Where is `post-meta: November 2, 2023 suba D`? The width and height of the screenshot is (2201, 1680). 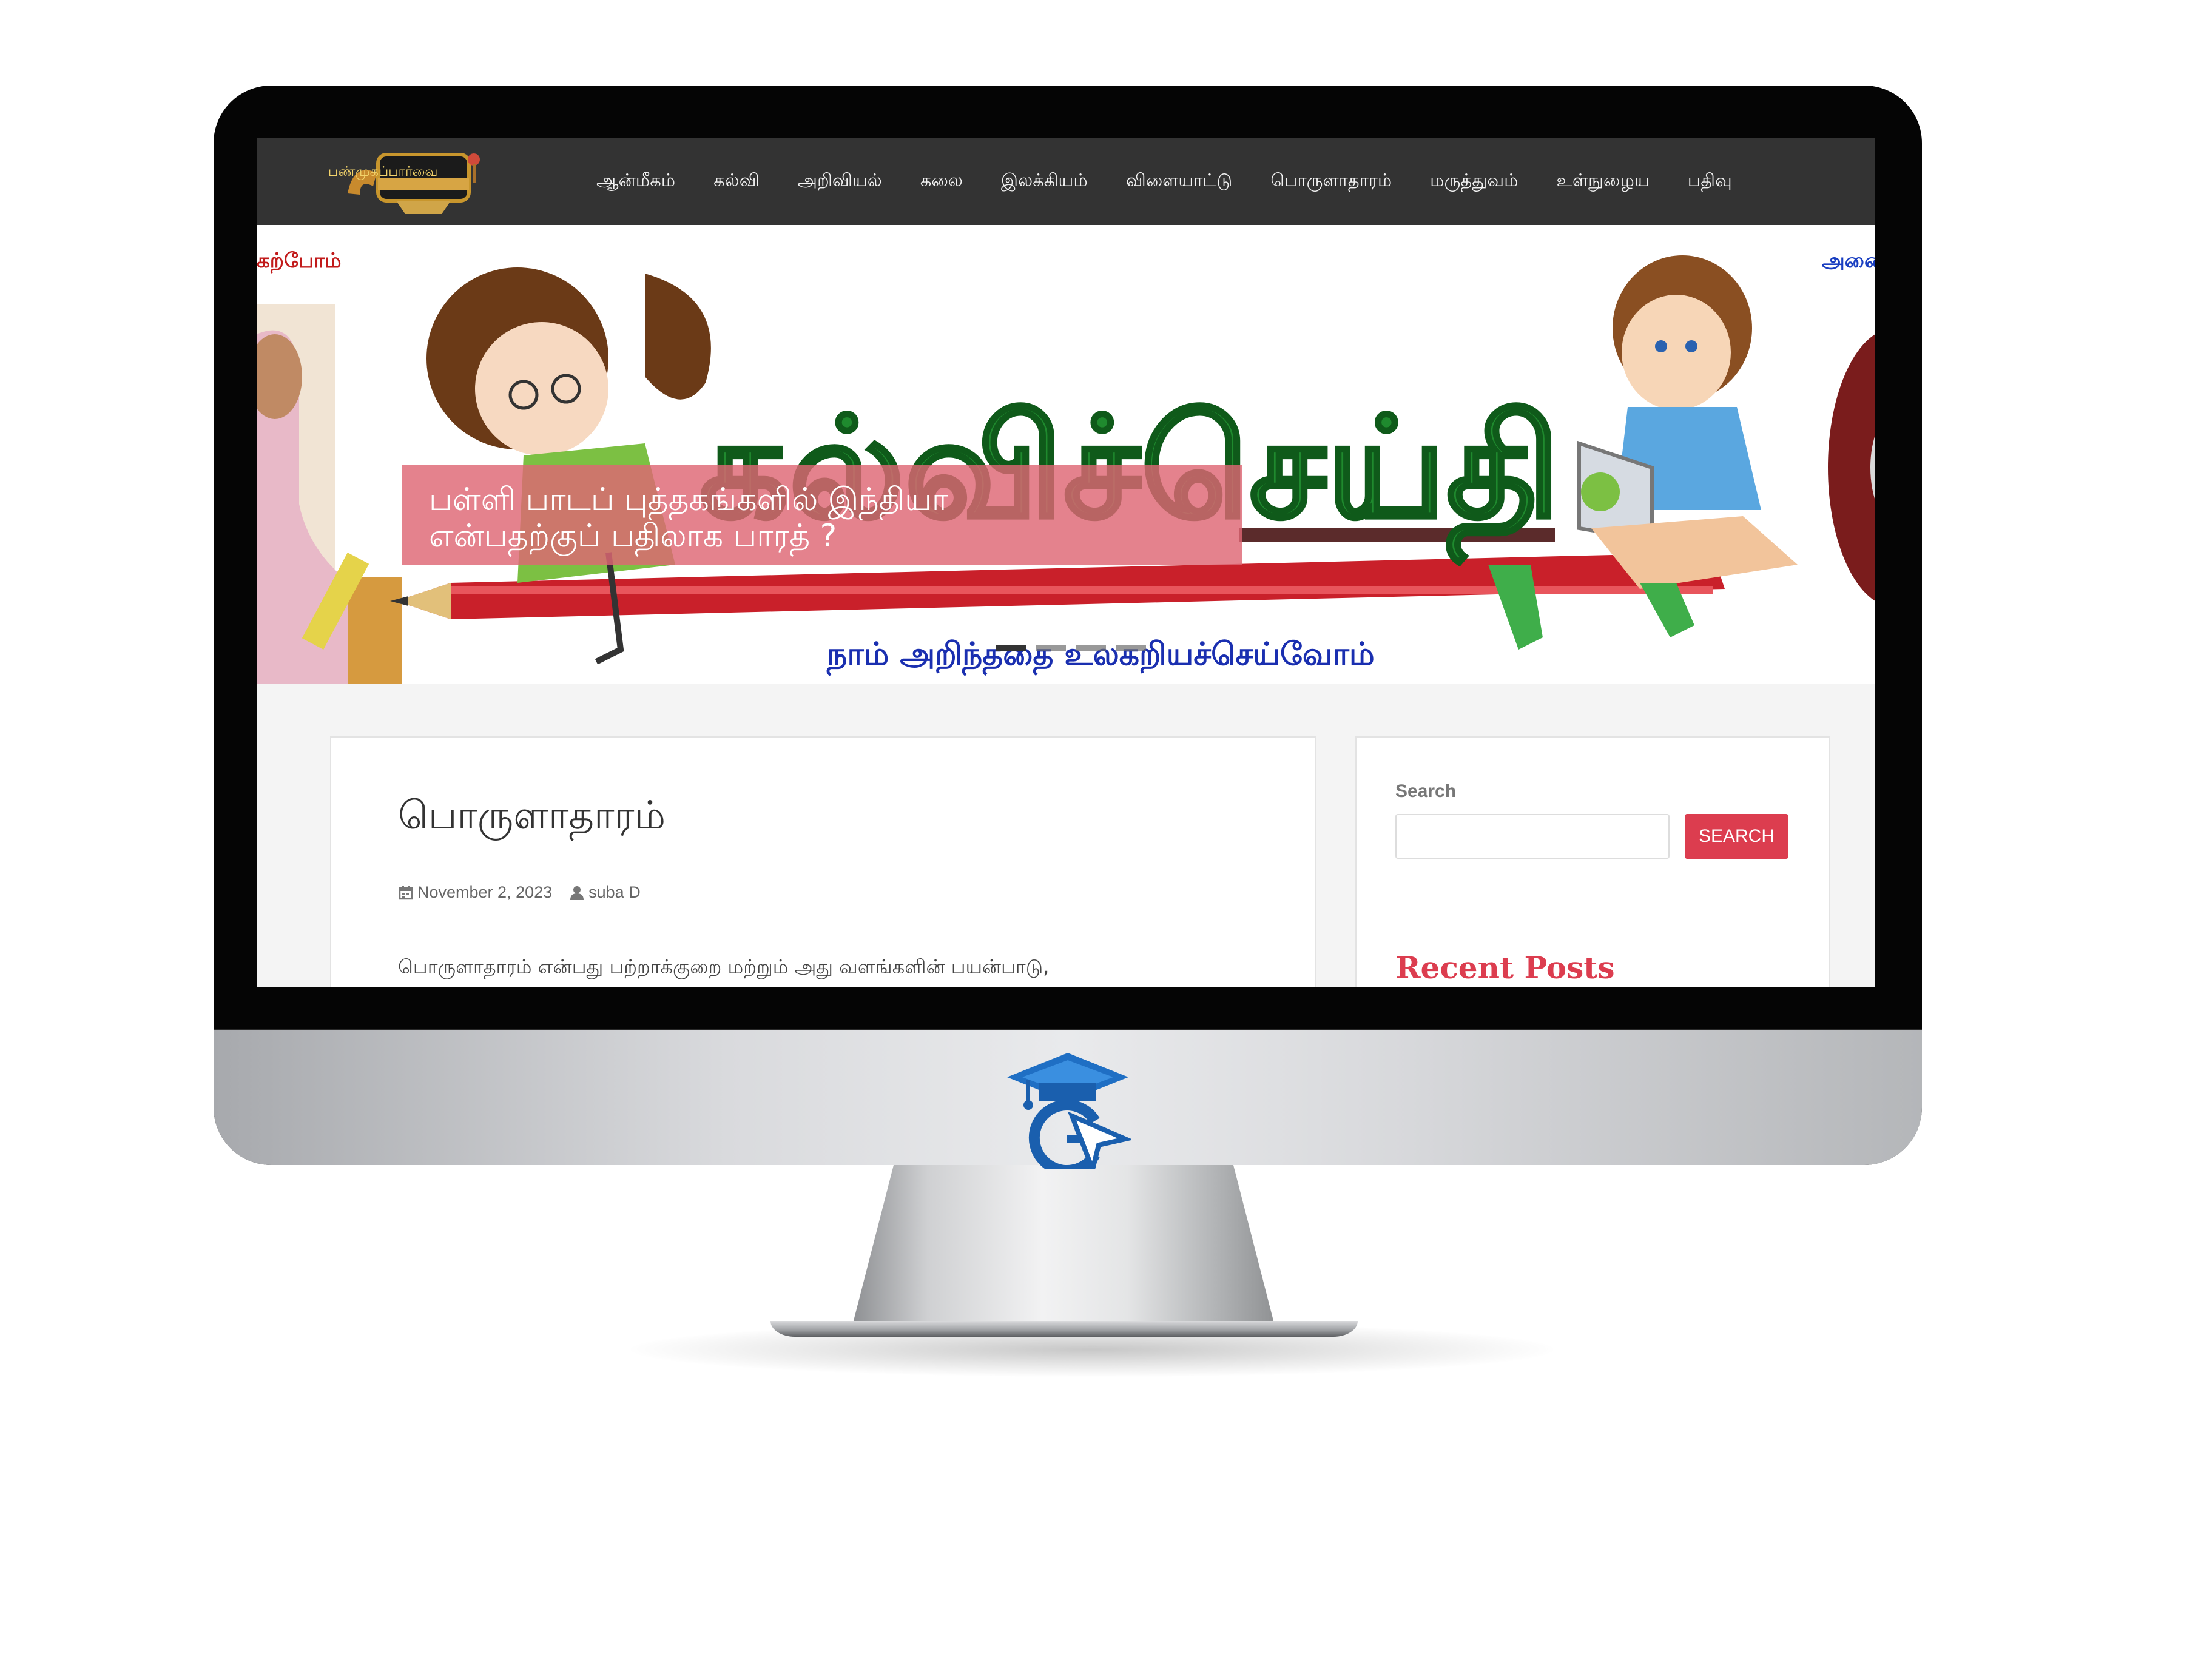
post-meta: November 2, 2023 suba D is located at coordinates (519, 892).